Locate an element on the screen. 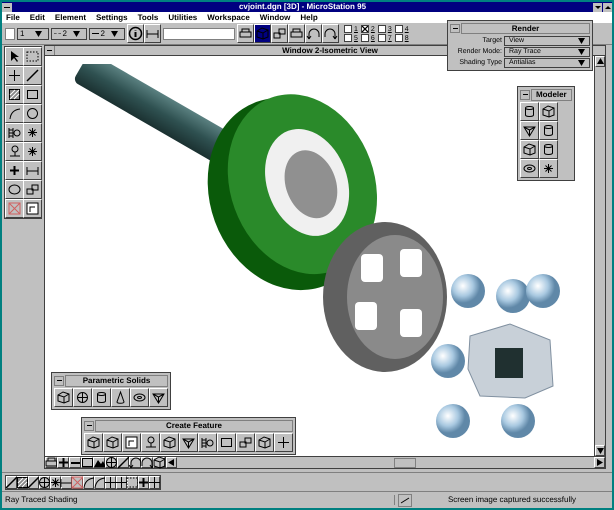 The height and width of the screenshot is (510, 614). line-icon is located at coordinates (11, 482).